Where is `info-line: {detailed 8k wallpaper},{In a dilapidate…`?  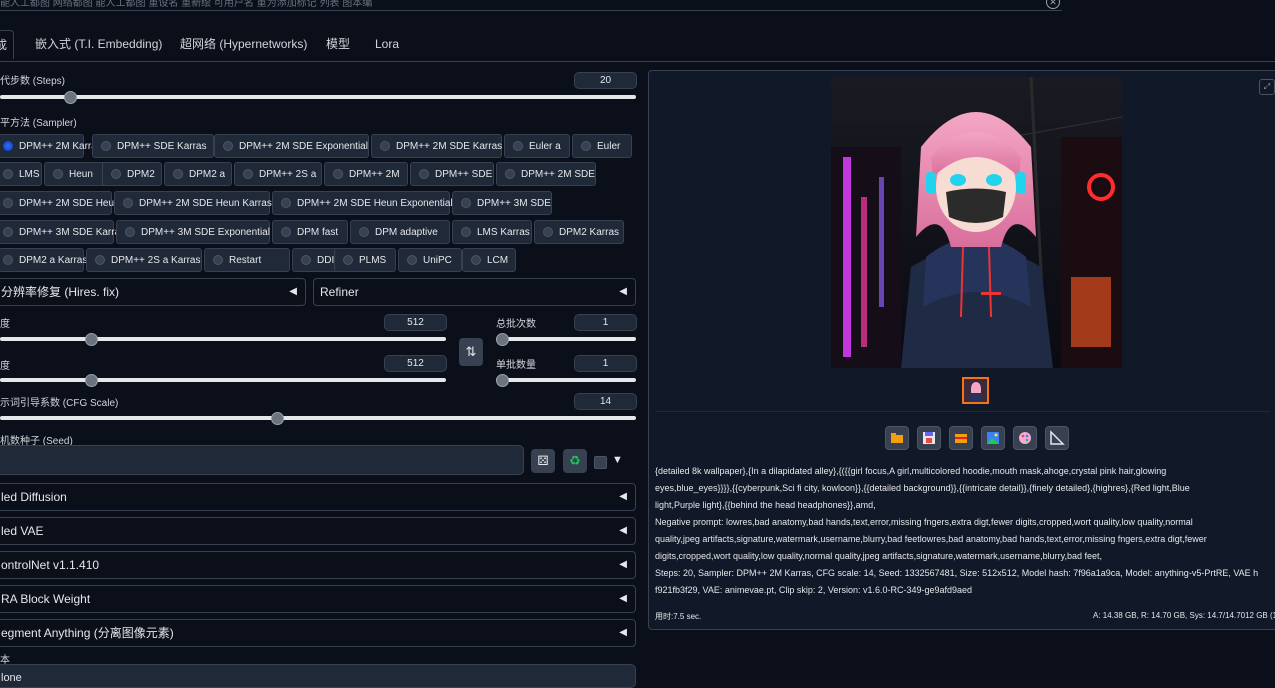
info-line: {detailed 8k wallpaper},{In a dilapidate… is located at coordinates (911, 471).